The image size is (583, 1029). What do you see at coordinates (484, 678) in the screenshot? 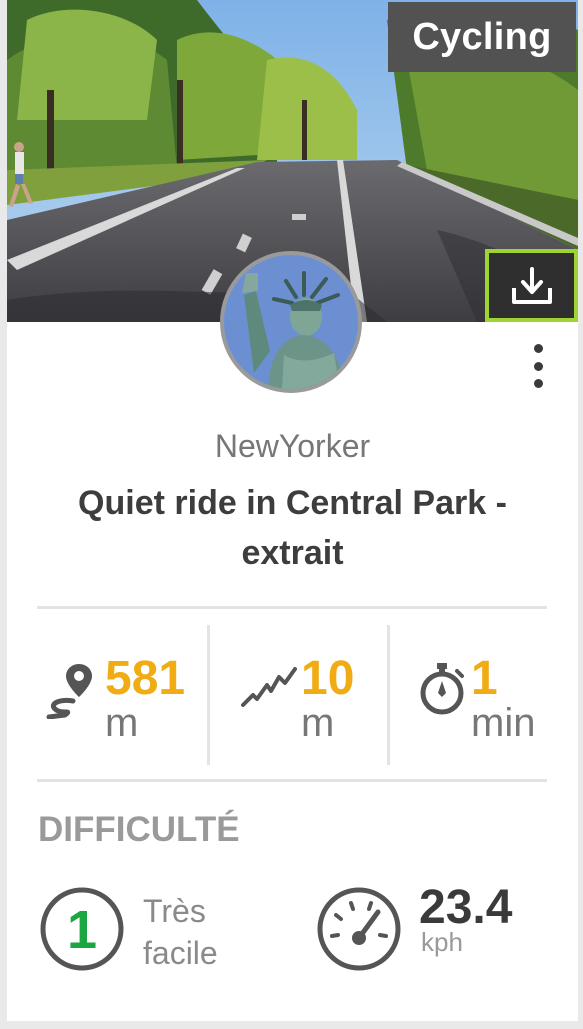
I see `duration-value: 1` at bounding box center [484, 678].